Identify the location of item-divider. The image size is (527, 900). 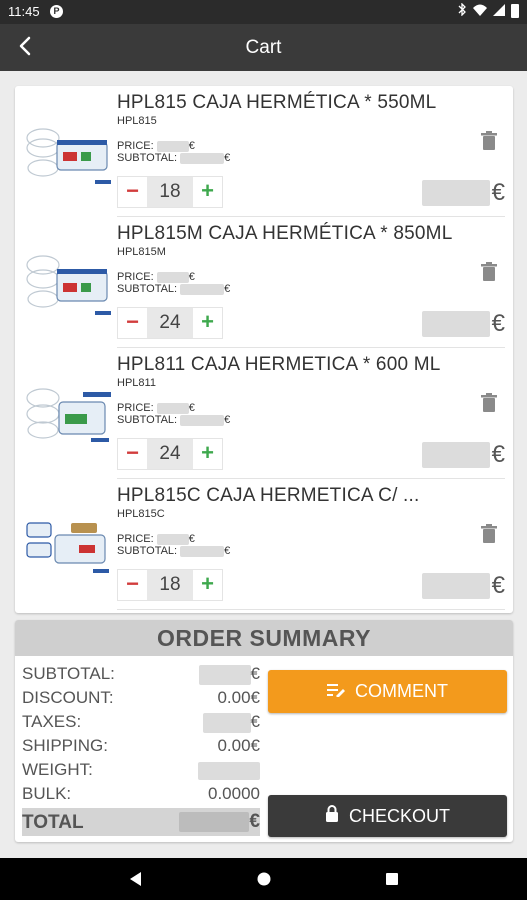
(311, 609).